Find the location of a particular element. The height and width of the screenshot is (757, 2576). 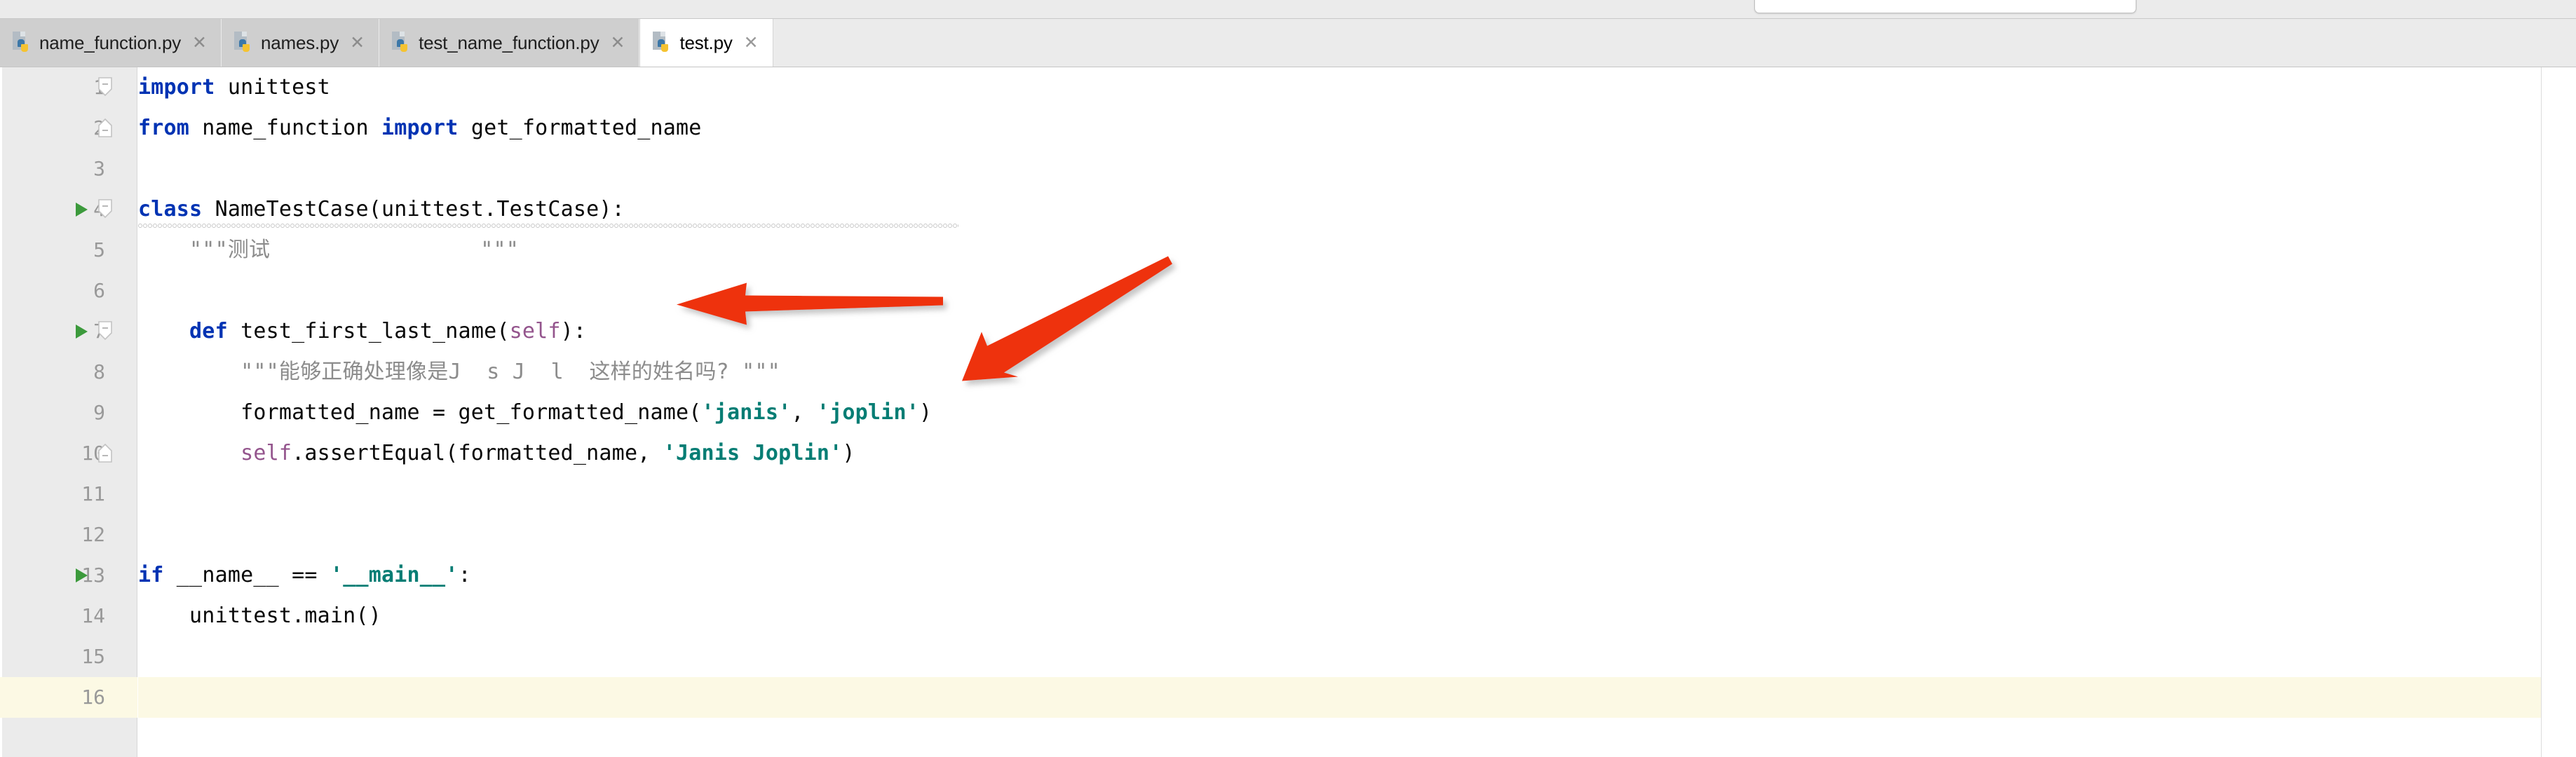

line-number: 16 is located at coordinates (93, 697).